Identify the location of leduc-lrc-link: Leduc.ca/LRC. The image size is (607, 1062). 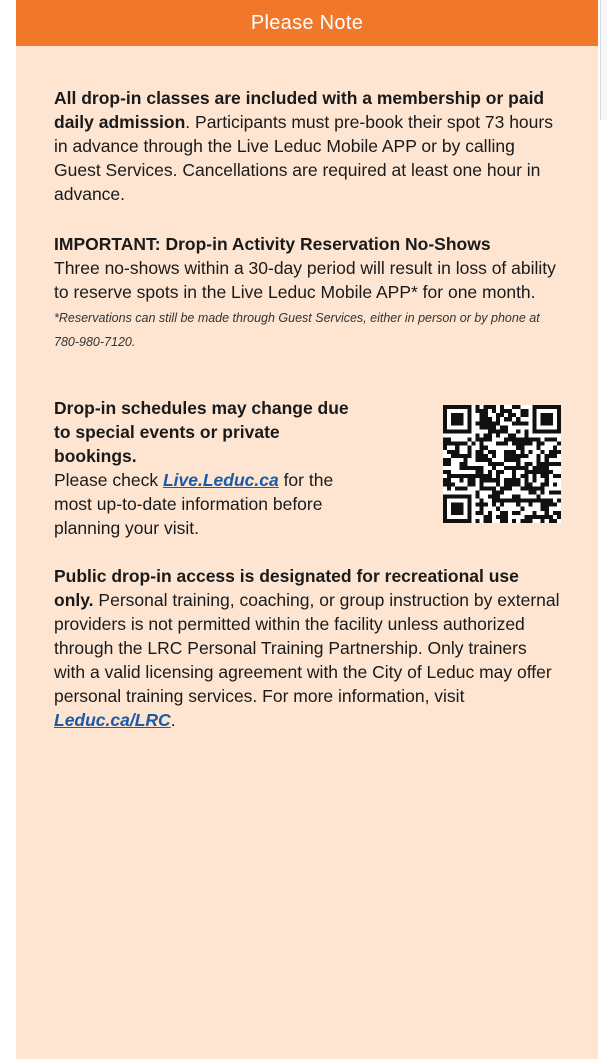
(112, 720).